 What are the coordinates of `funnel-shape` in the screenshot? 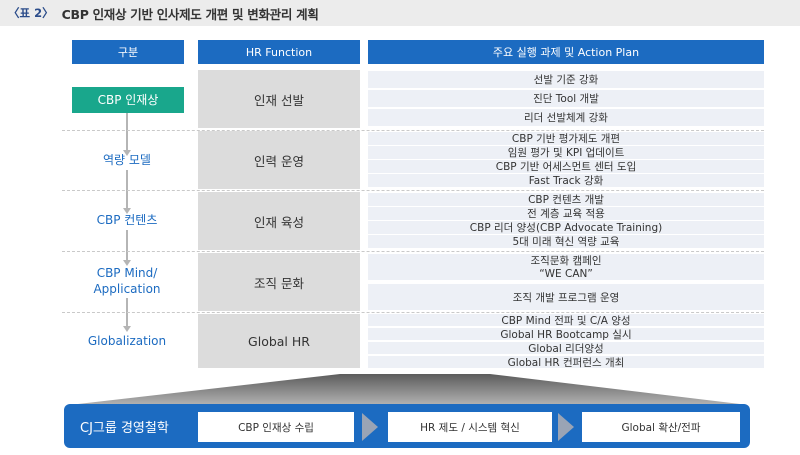 It's located at (409, 389).